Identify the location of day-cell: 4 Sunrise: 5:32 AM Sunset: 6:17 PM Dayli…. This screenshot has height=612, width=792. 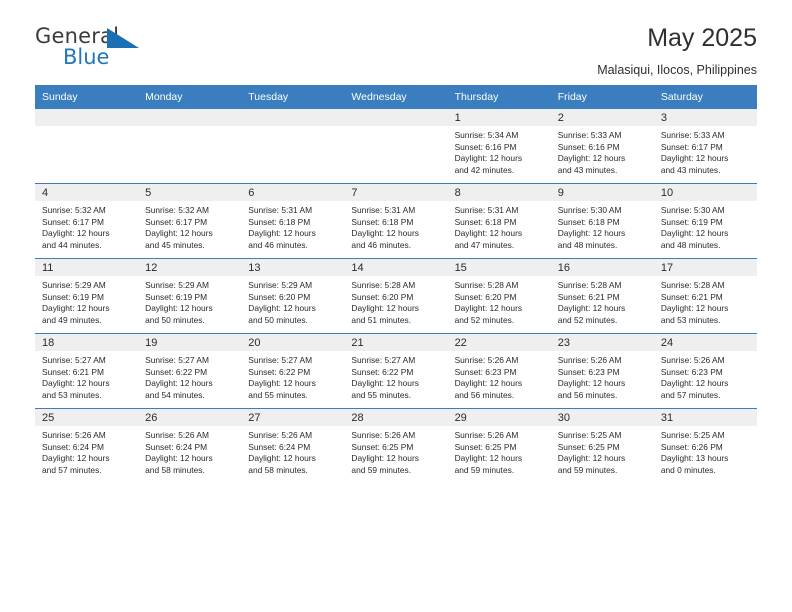
(87, 221).